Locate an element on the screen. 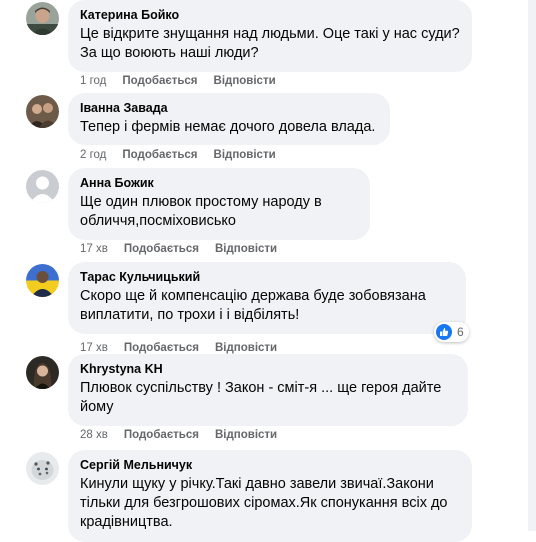  timestamp: 2 год is located at coordinates (93, 155).